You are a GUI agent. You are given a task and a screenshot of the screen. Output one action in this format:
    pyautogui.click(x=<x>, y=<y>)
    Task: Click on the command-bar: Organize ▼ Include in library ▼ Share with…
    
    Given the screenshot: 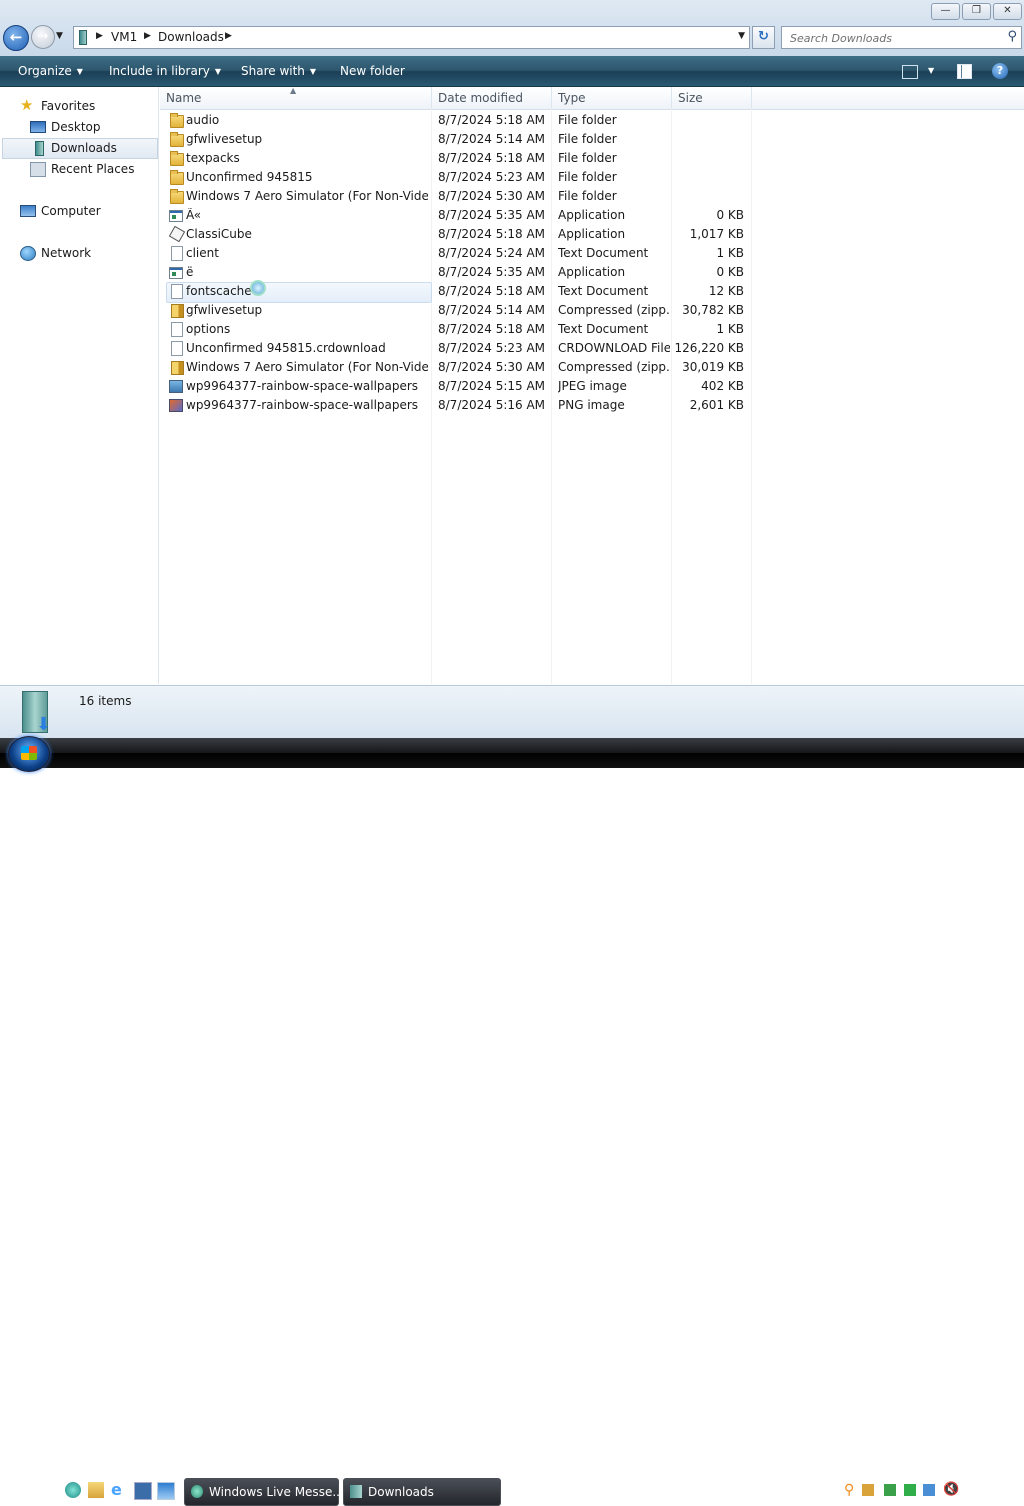 What is the action you would take?
    pyautogui.click(x=512, y=71)
    